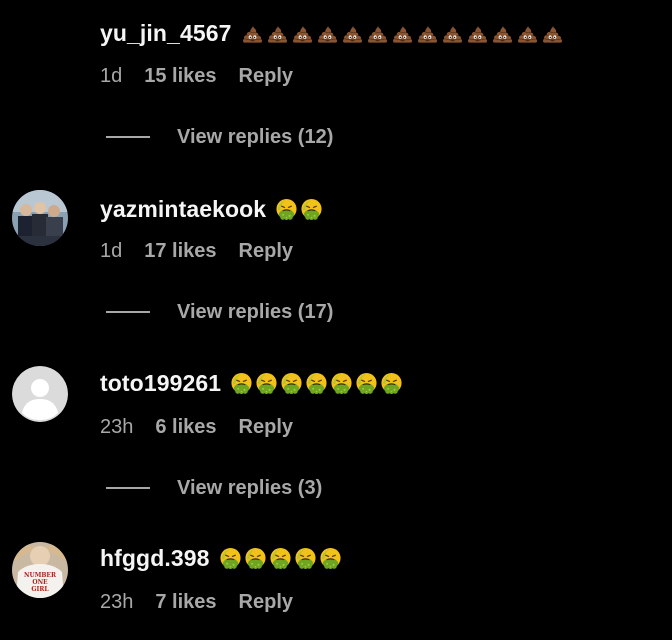 The image size is (672, 640). I want to click on shirt-text-girl: GIRL, so click(40, 589).